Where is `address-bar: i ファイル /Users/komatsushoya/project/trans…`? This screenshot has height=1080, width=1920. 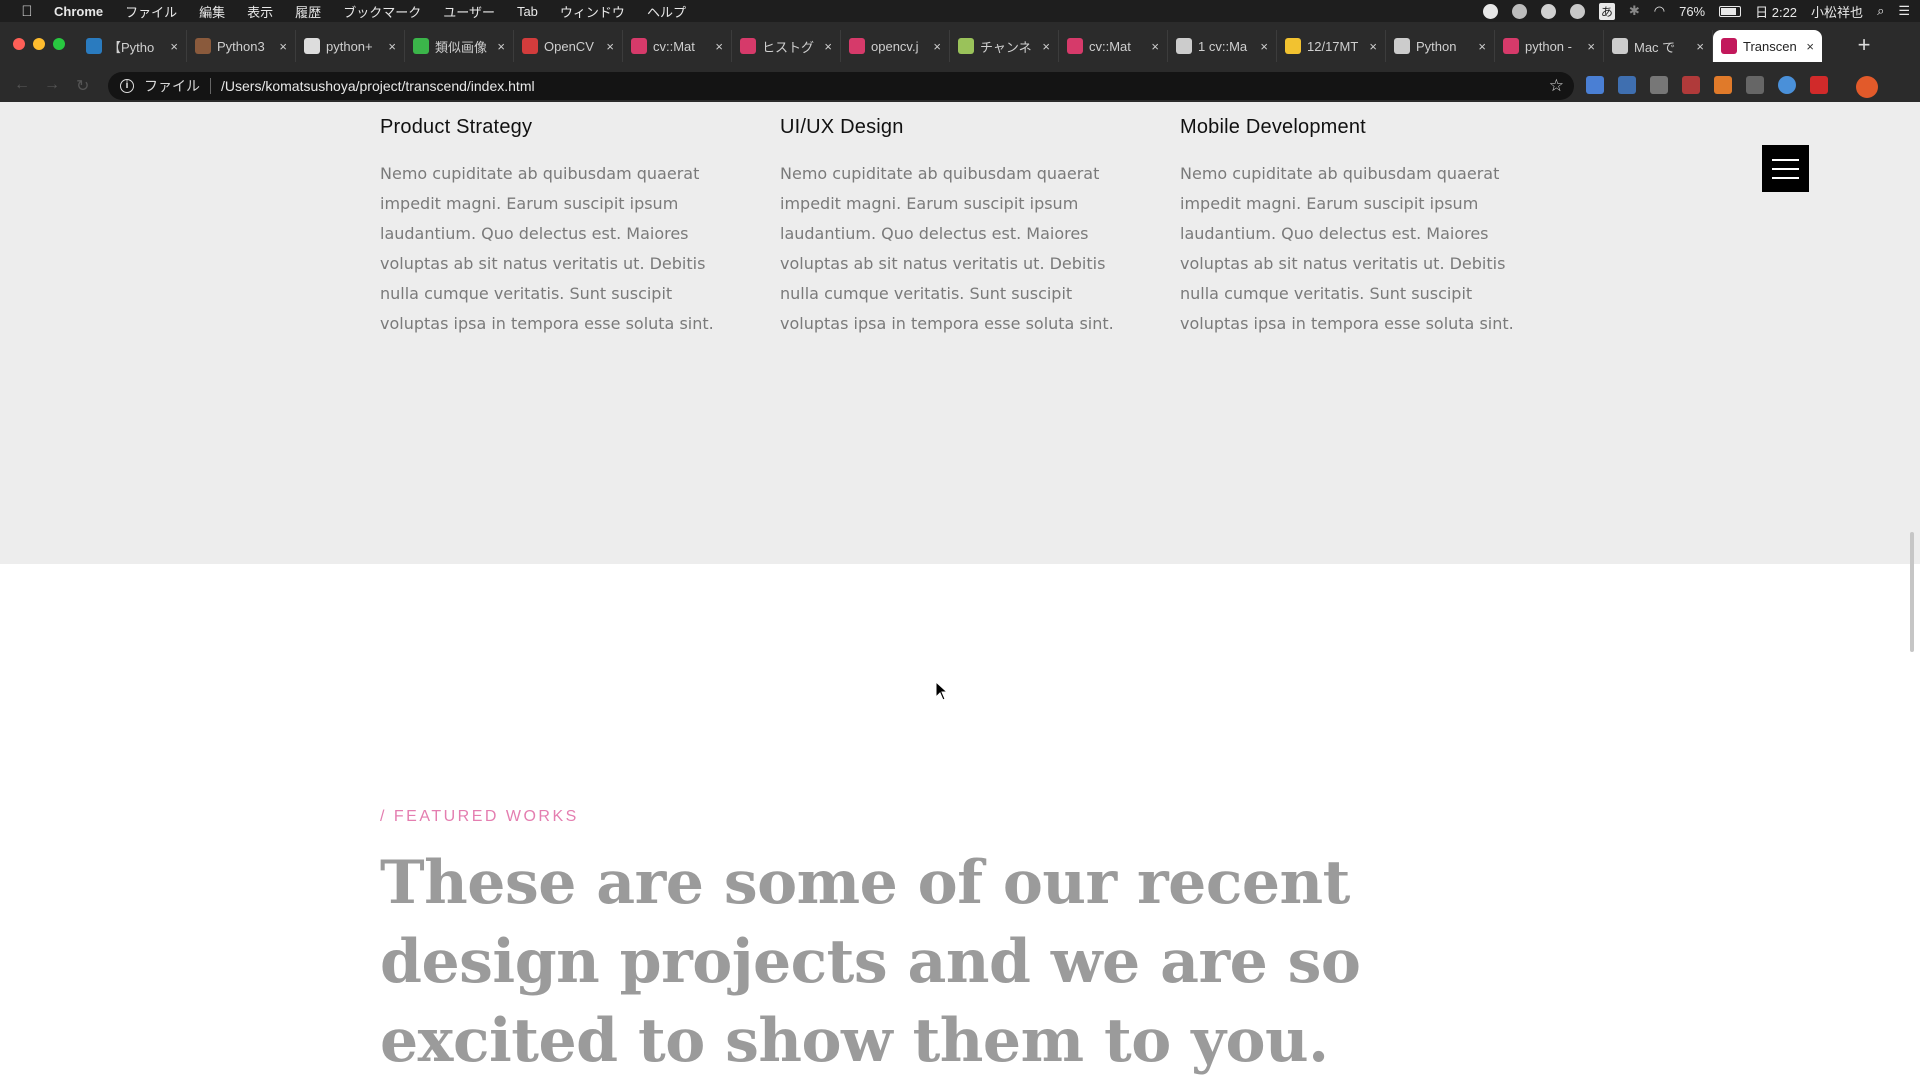 address-bar: i ファイル /Users/komatsushoya/project/trans… is located at coordinates (841, 86).